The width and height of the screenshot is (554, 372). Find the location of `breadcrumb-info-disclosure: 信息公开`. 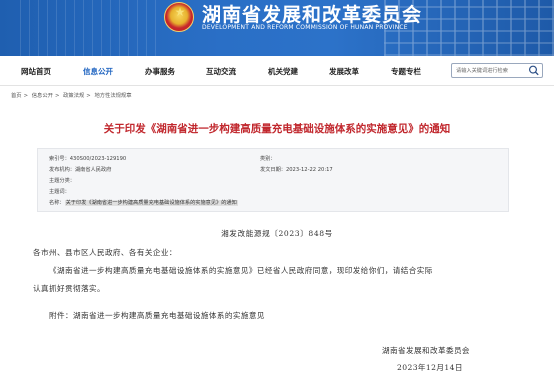

breadcrumb-info-disclosure: 信息公开 is located at coordinates (42, 96).